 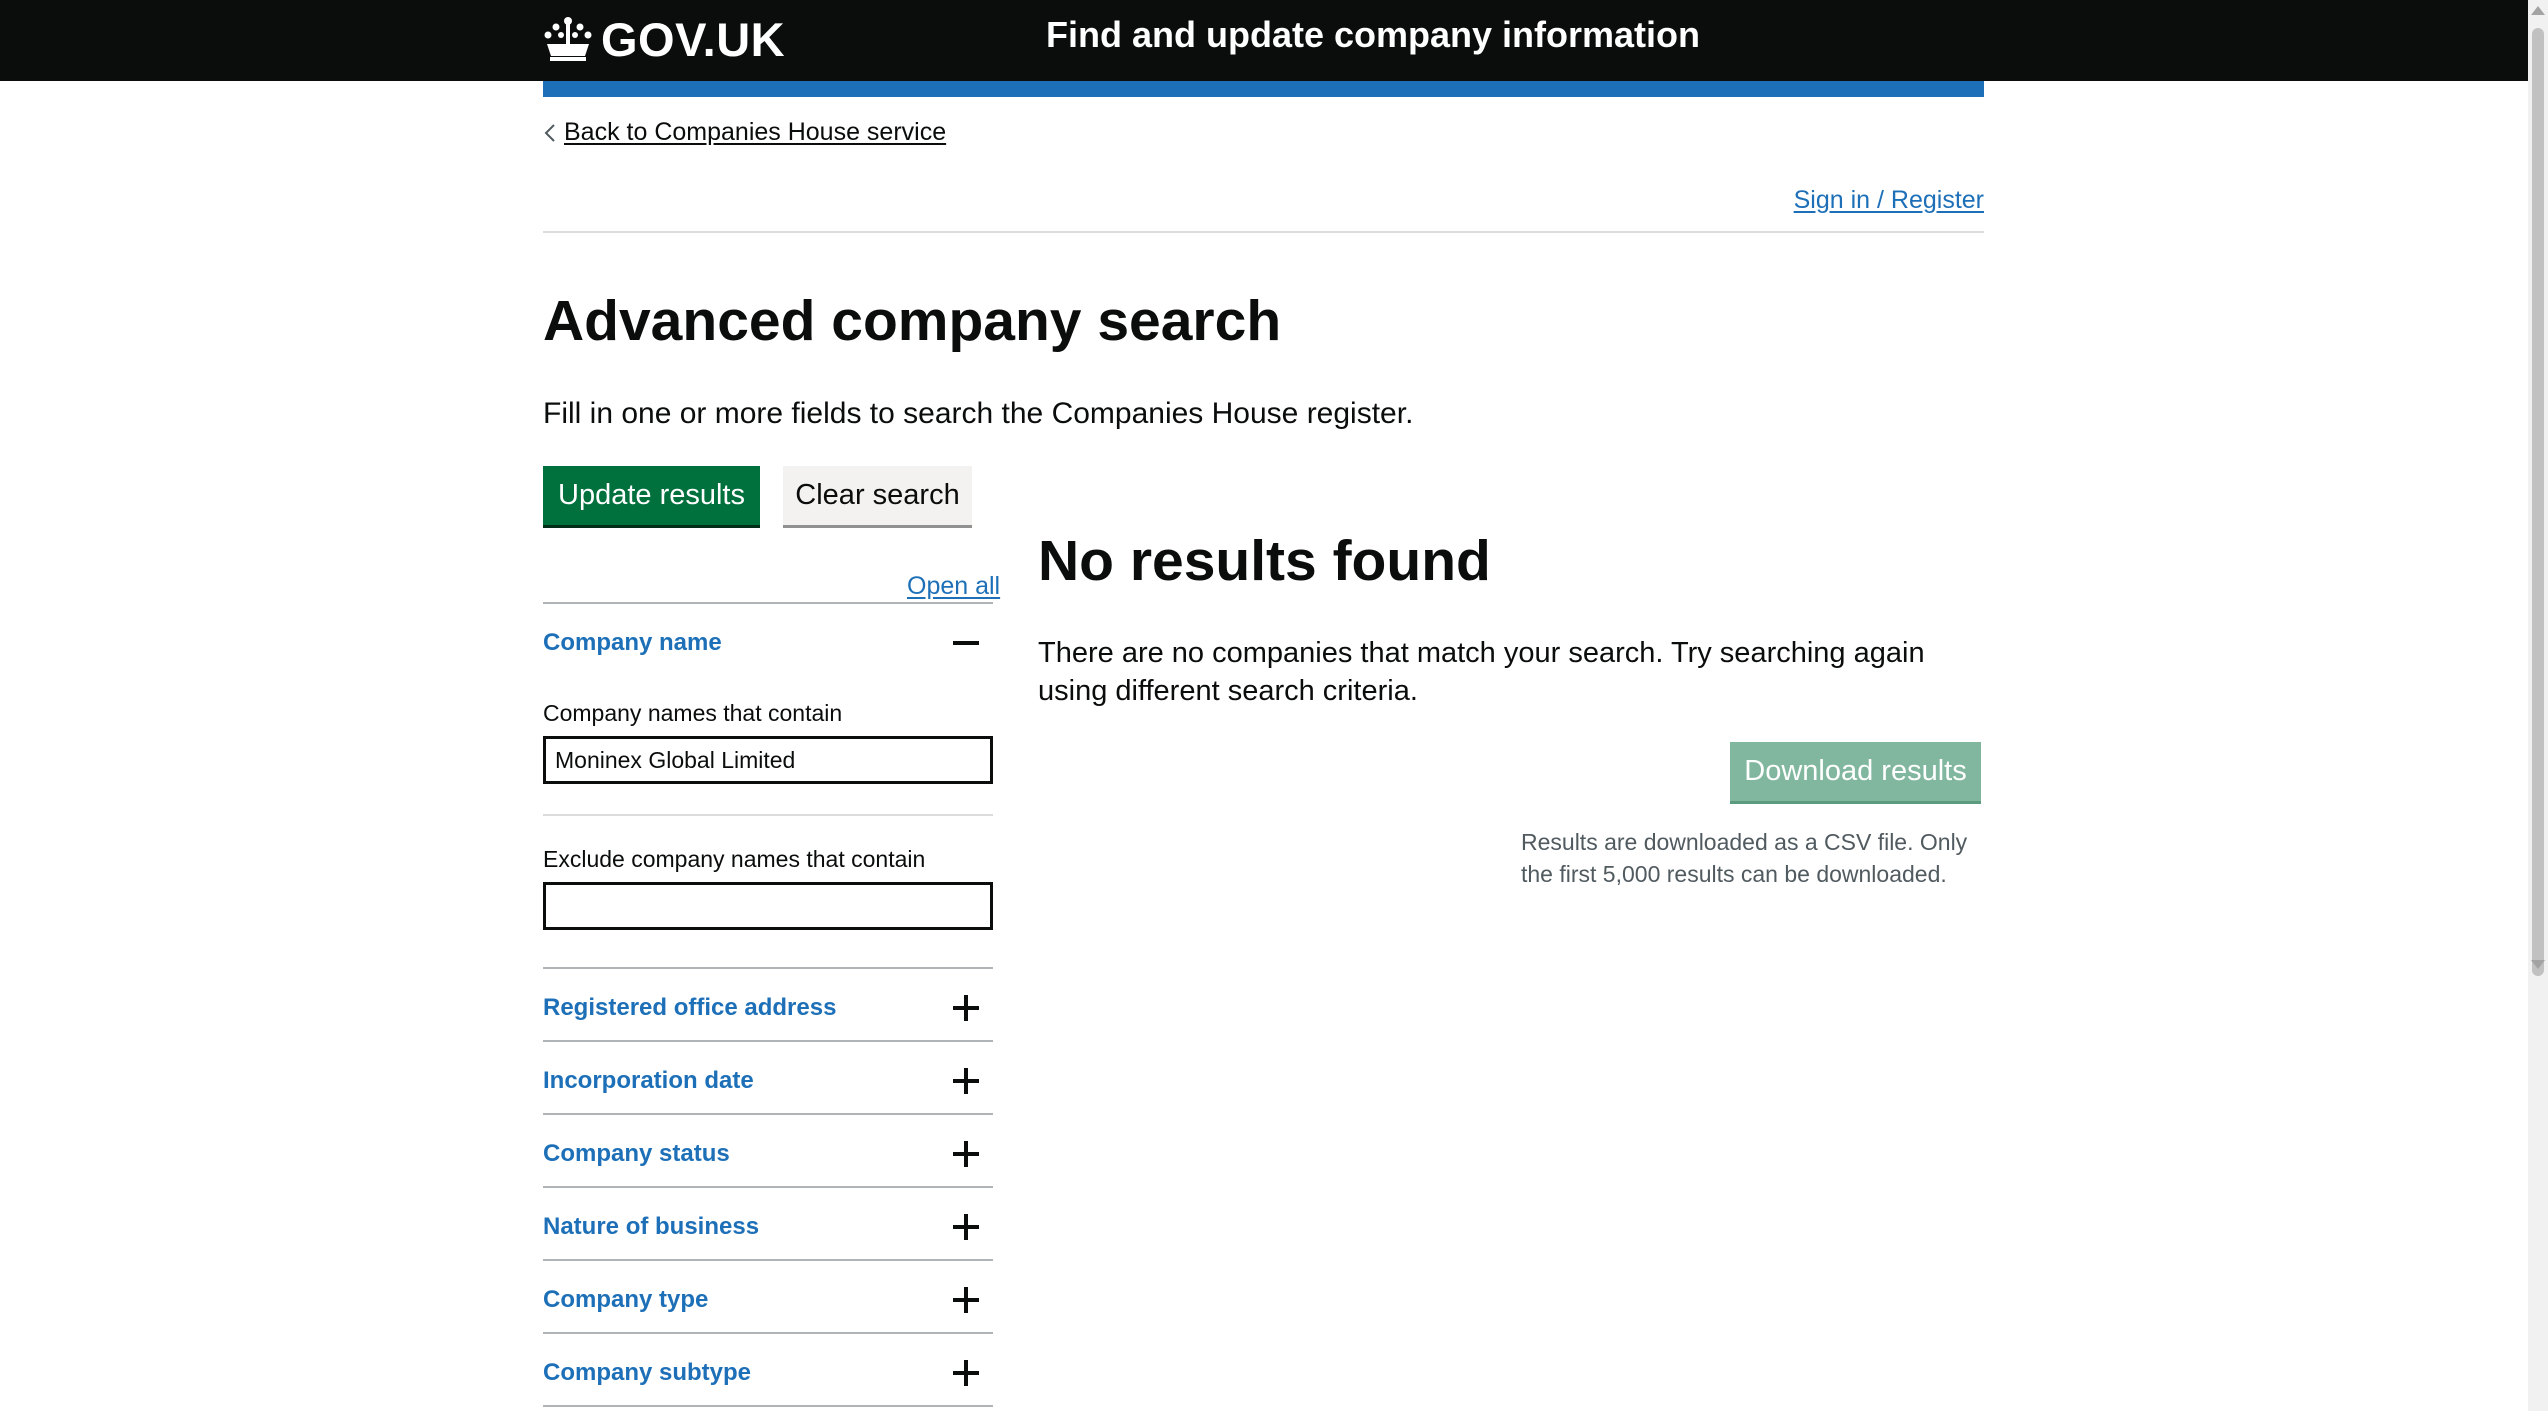 I want to click on sign-in-link: Sign in / Register, so click(x=1889, y=200).